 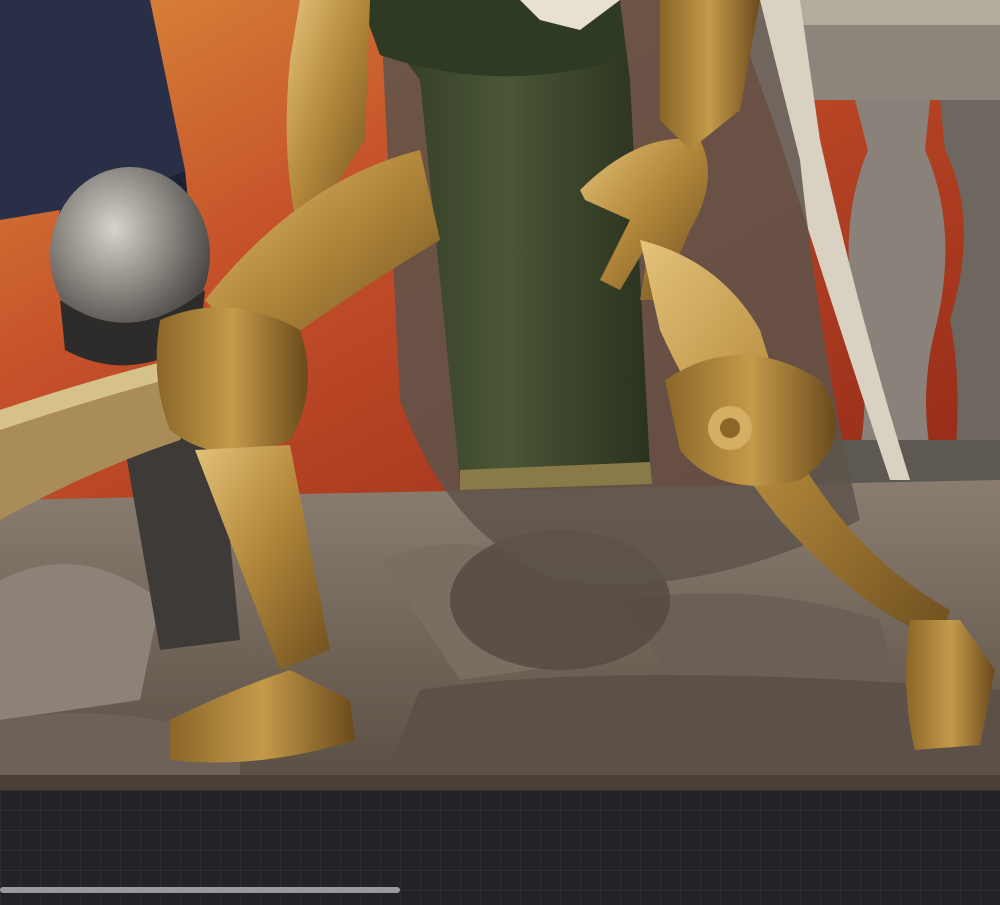 What do you see at coordinates (200, 890) in the screenshot?
I see `scrollbar-thumb` at bounding box center [200, 890].